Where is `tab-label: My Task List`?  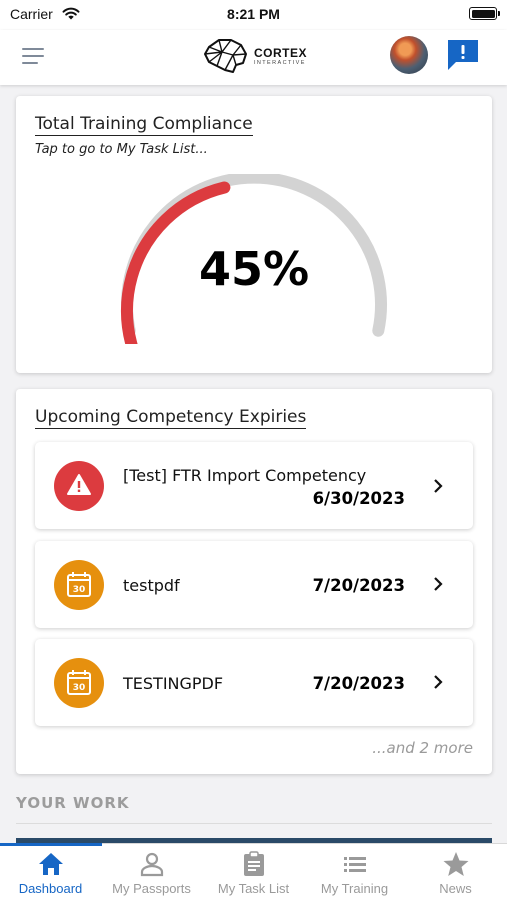 tab-label: My Task List is located at coordinates (253, 888).